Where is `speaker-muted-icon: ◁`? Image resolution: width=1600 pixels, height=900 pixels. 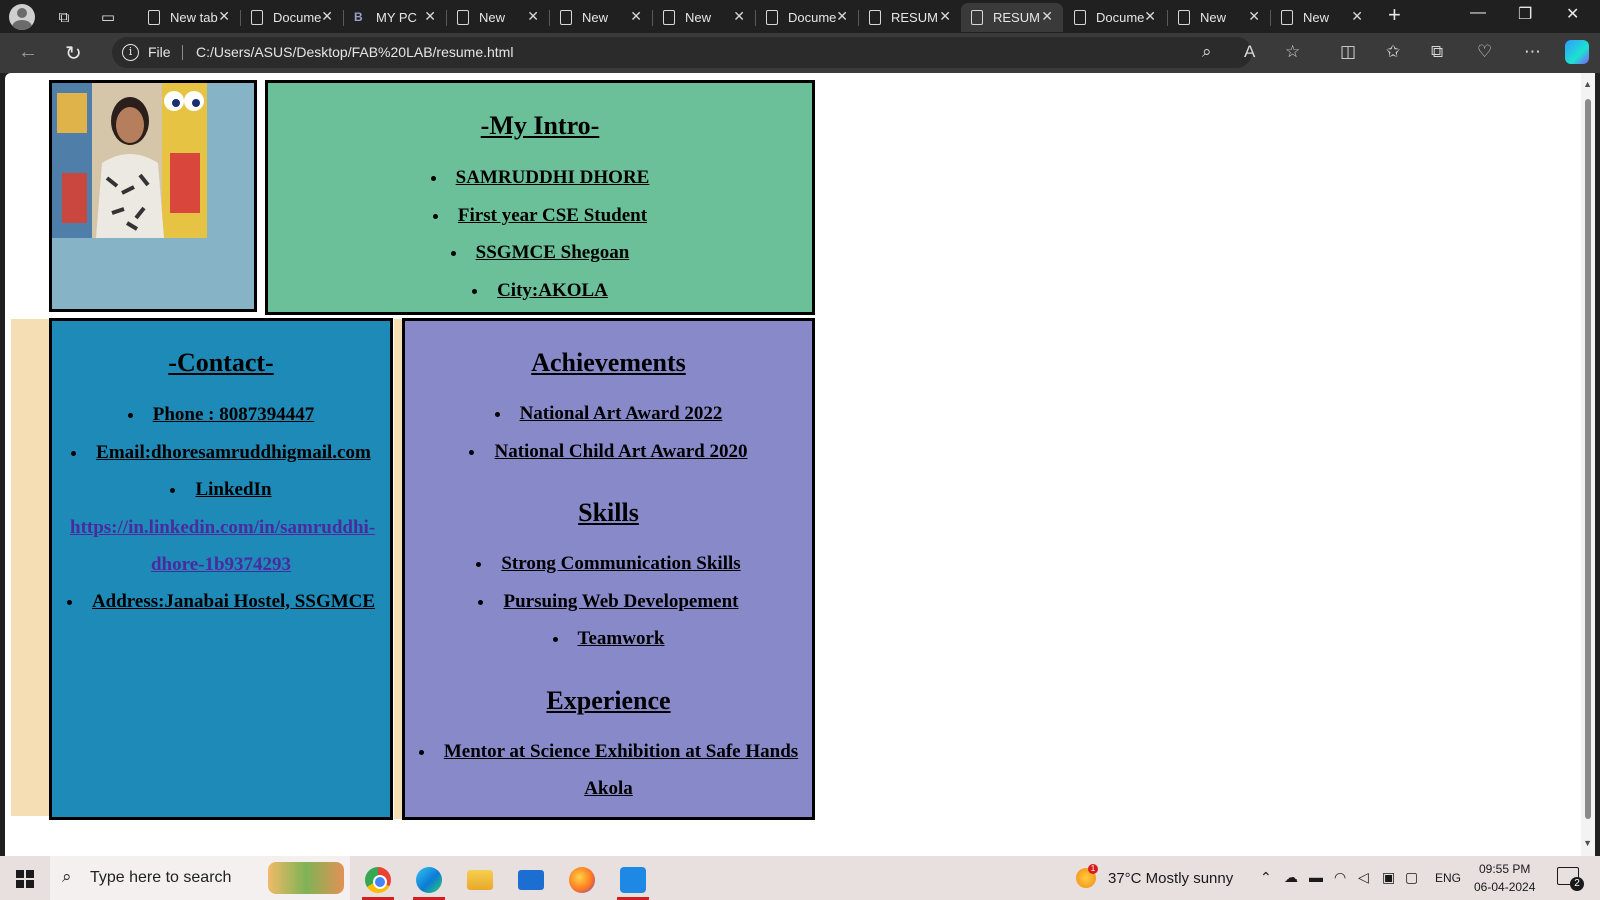
speaker-muted-icon: ◁ is located at coordinates (1363, 877).